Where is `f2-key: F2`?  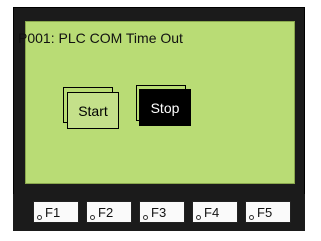 f2-key: F2 is located at coordinates (109, 212).